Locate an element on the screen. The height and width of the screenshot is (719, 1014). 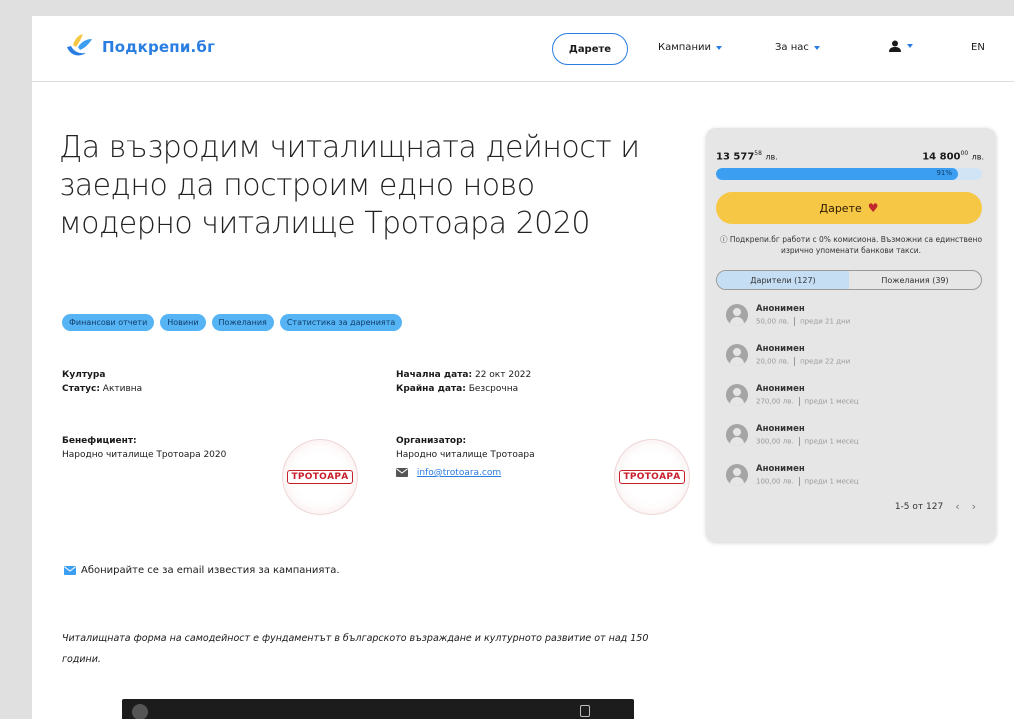
beneficiary-logo: ТРОТОАРА is located at coordinates (320, 477).